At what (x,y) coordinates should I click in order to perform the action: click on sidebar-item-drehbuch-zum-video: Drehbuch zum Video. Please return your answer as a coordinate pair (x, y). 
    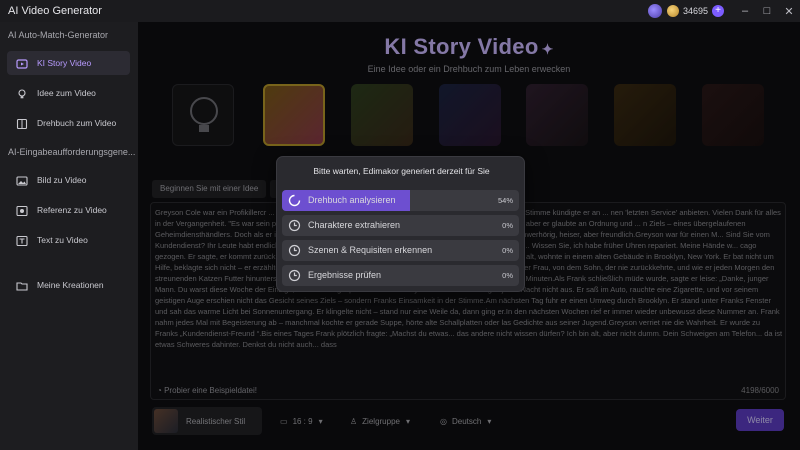
    Looking at the image, I should click on (68, 123).